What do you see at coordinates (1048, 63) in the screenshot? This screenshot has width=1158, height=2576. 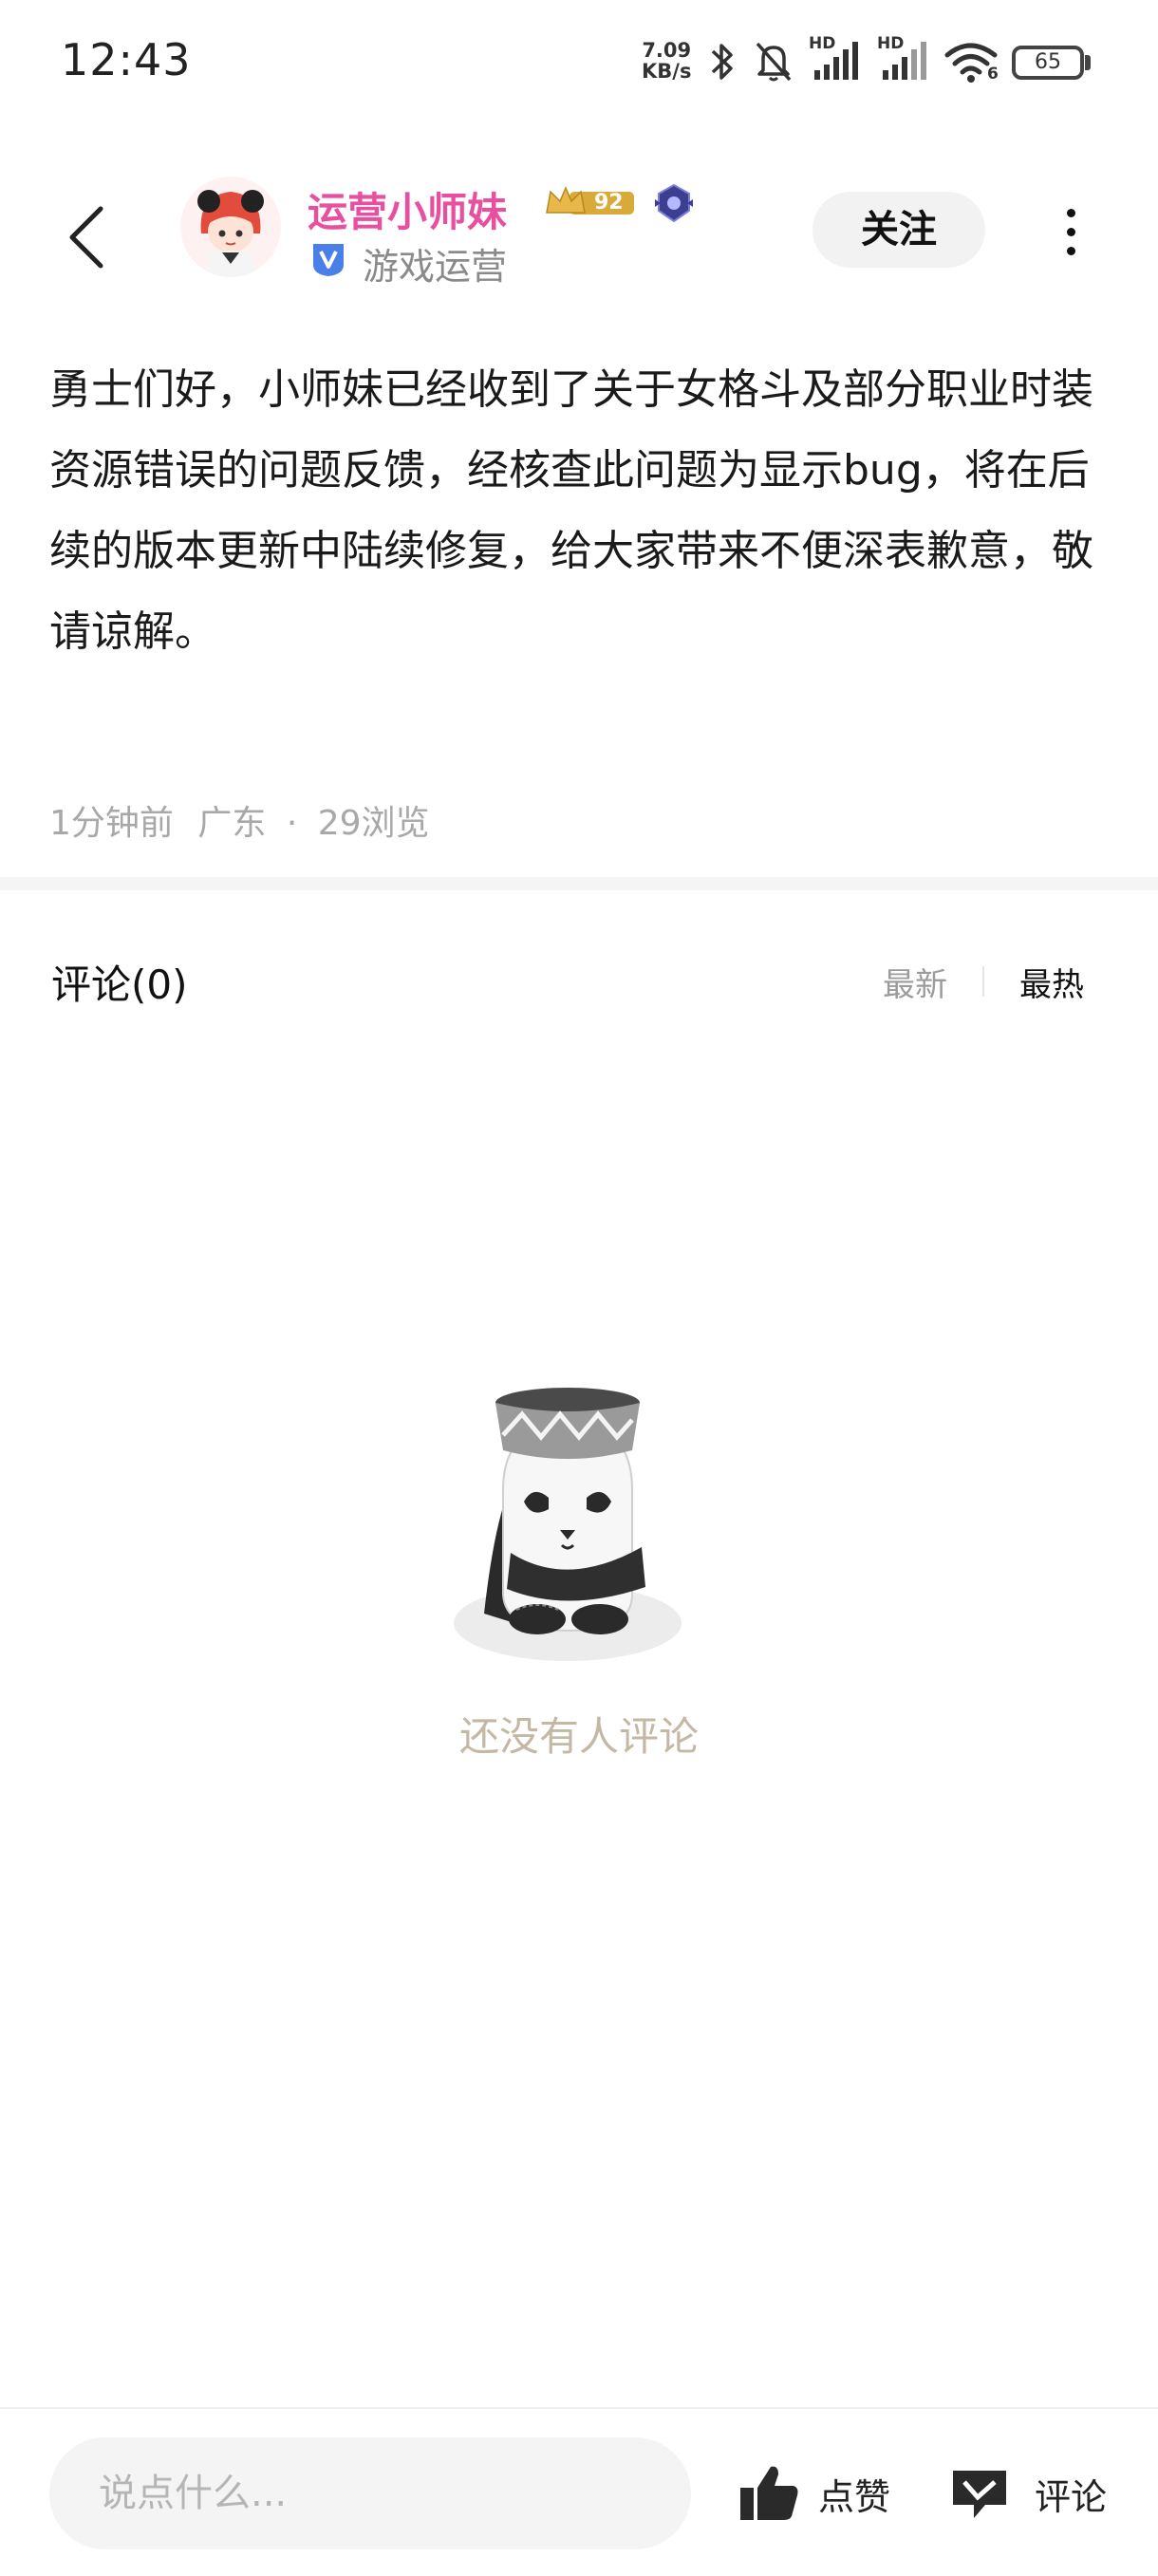 I see `battery-indicator: 65` at bounding box center [1048, 63].